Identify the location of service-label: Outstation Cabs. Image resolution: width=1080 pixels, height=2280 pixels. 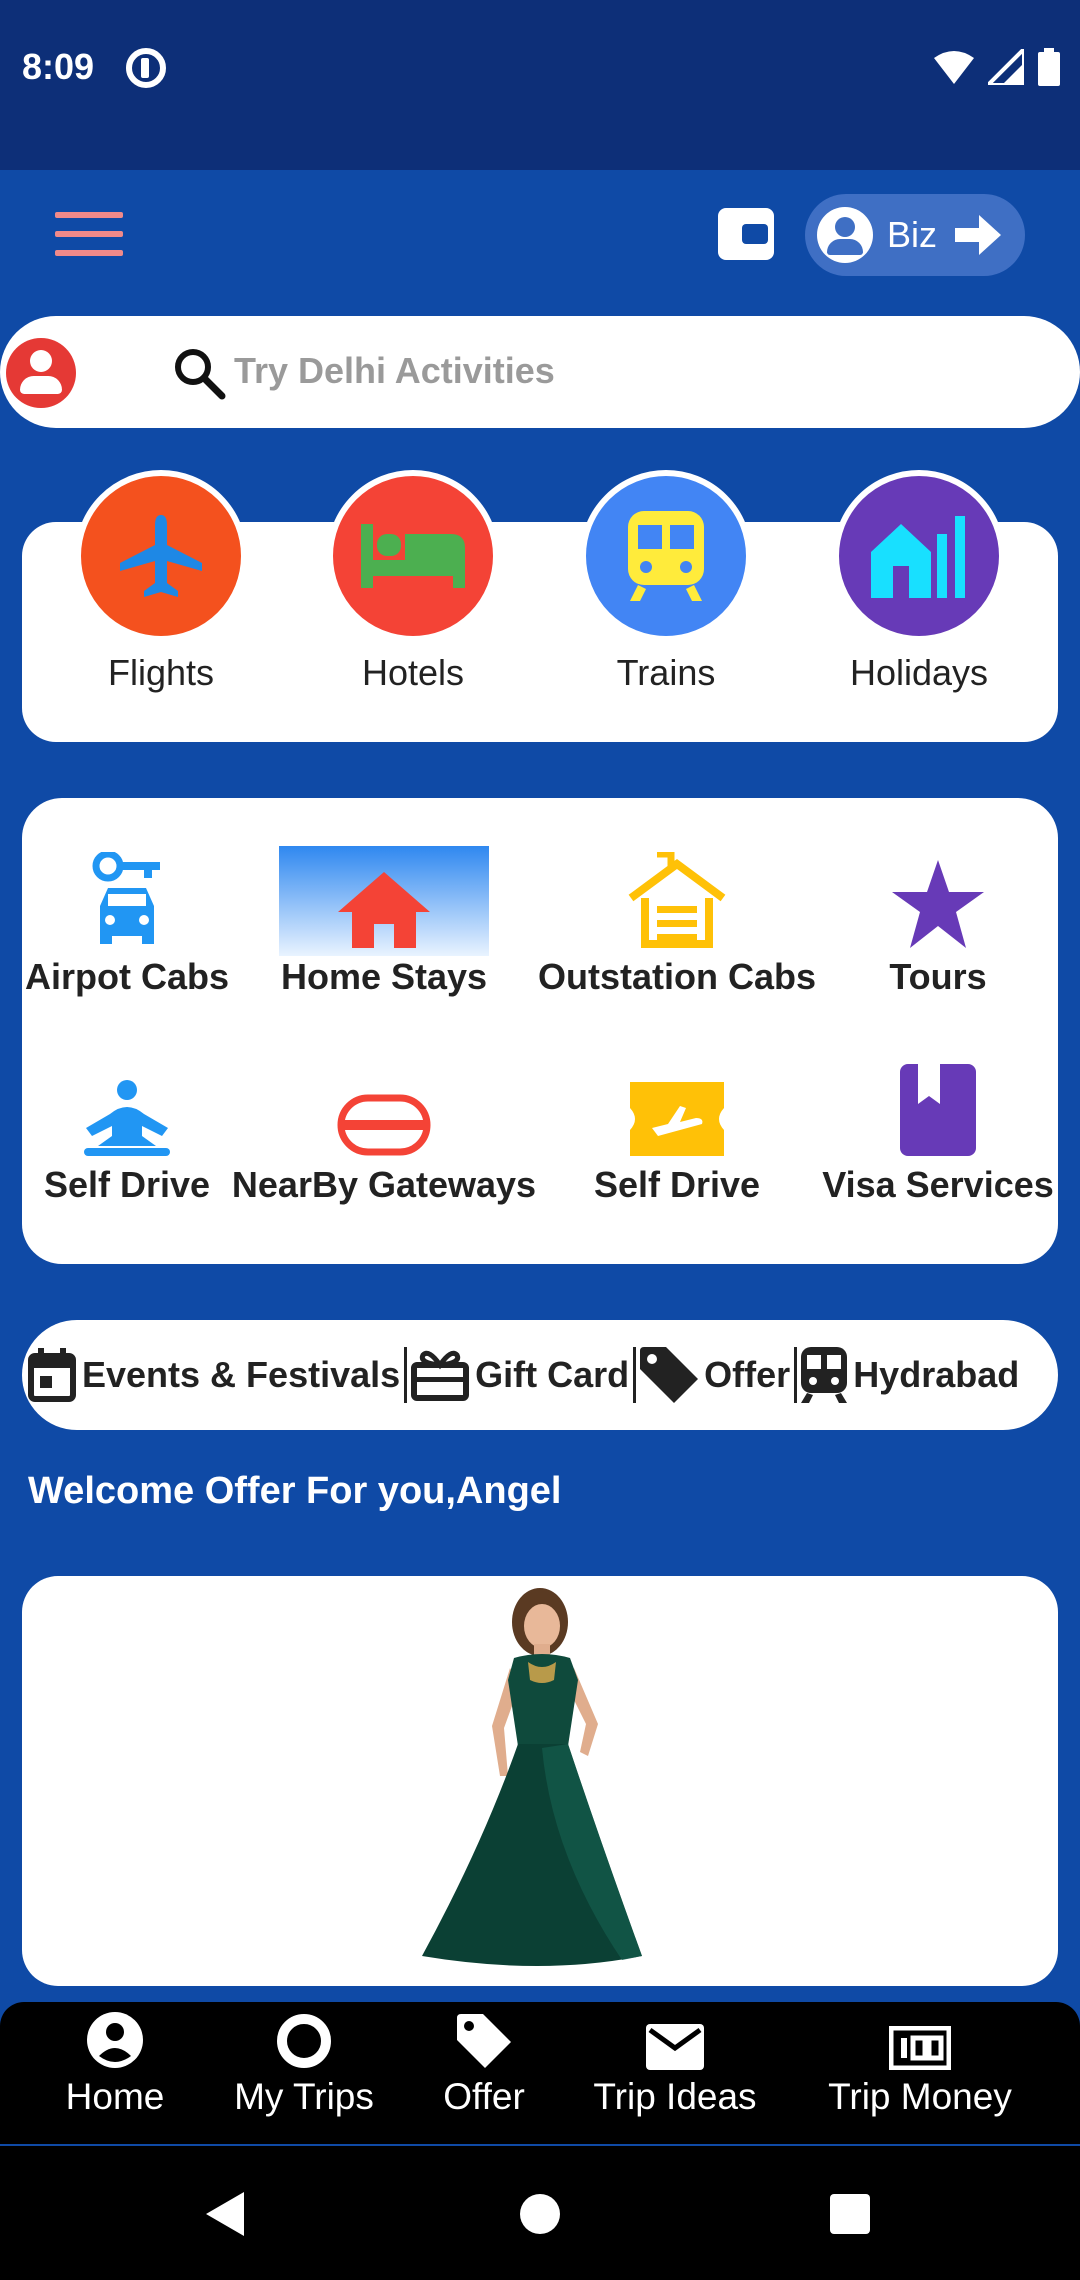
(676, 976).